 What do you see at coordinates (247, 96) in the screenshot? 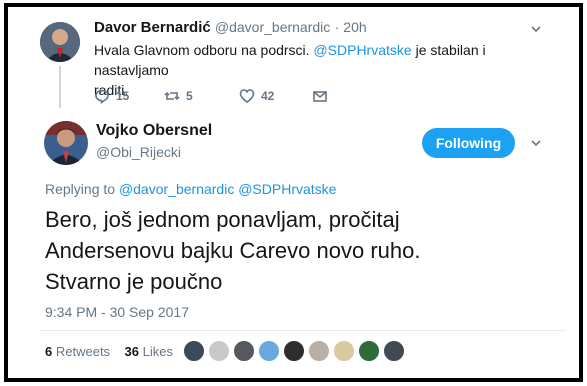
I see `heart-icon` at bounding box center [247, 96].